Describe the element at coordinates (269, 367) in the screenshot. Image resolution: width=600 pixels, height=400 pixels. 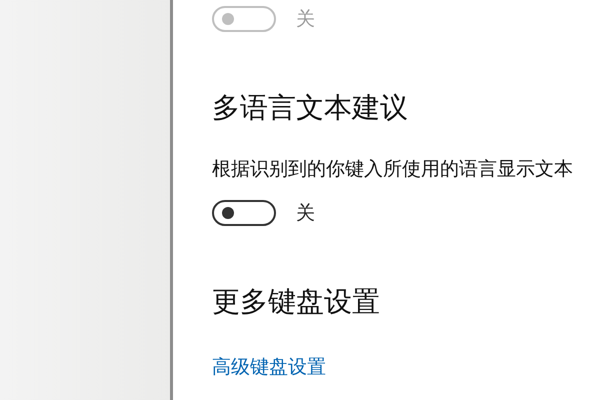
I see `settings-link: 高级键盘设置` at that location.